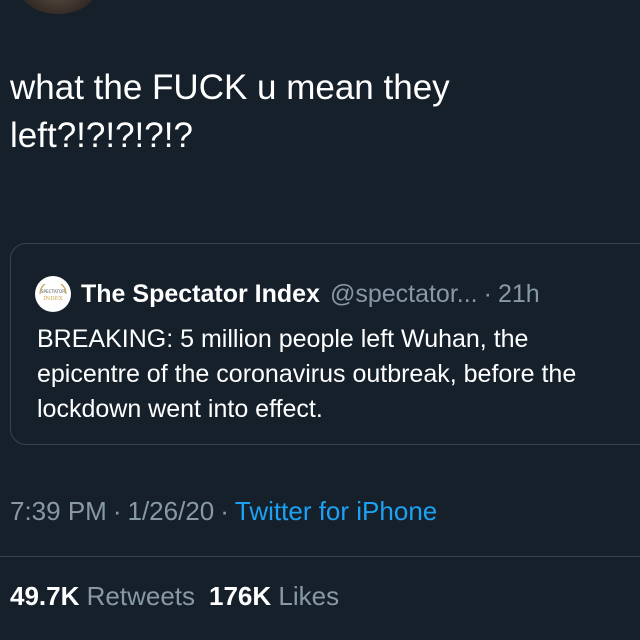  Describe the element at coordinates (200, 294) in the screenshot. I see `quoted-author-name: The Spectator Index` at that location.